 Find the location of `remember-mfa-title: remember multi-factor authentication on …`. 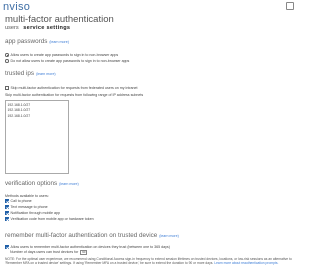

remember-mfa-title: remember multi-factor authentication on … is located at coordinates (81, 235).